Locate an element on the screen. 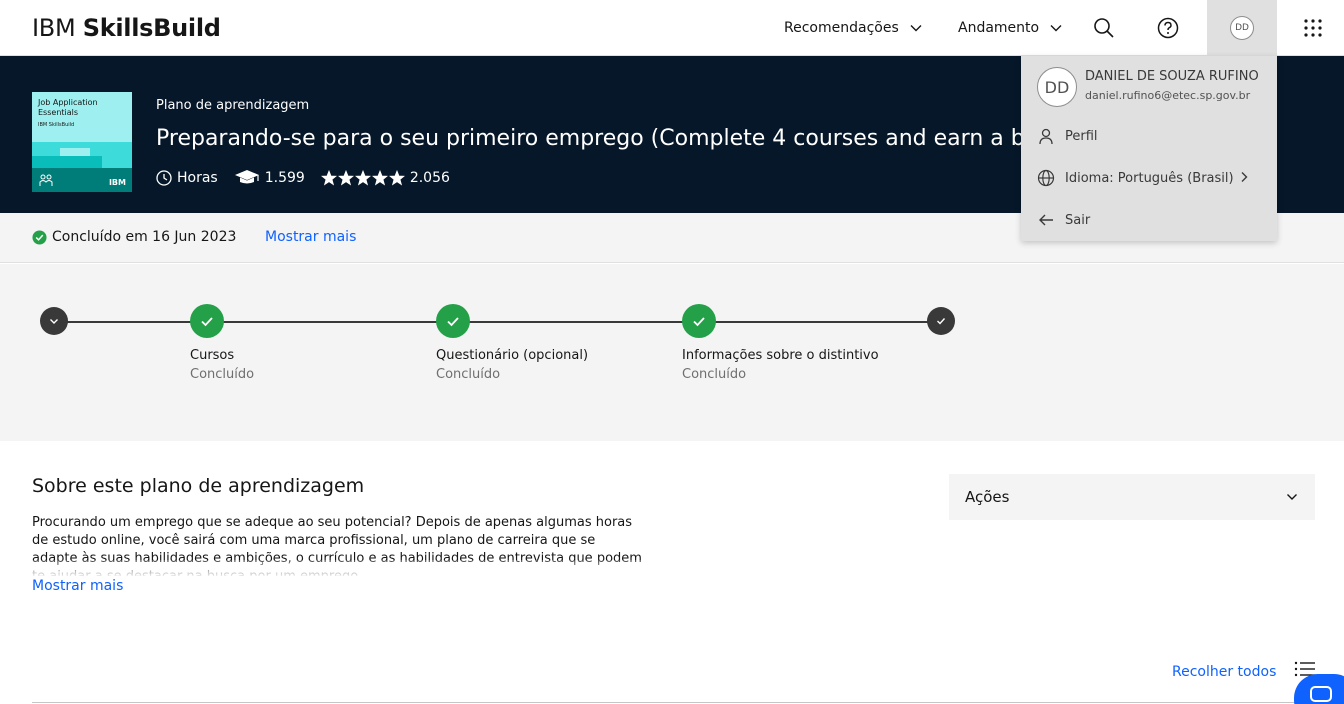 The width and height of the screenshot is (1344, 704). actions-dropdown: Ações is located at coordinates (1132, 497).